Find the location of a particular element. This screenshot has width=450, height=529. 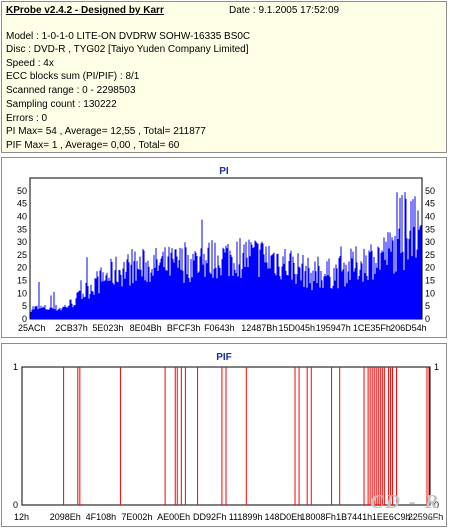

pi-y-tick-right: 30 is located at coordinates (430, 242).